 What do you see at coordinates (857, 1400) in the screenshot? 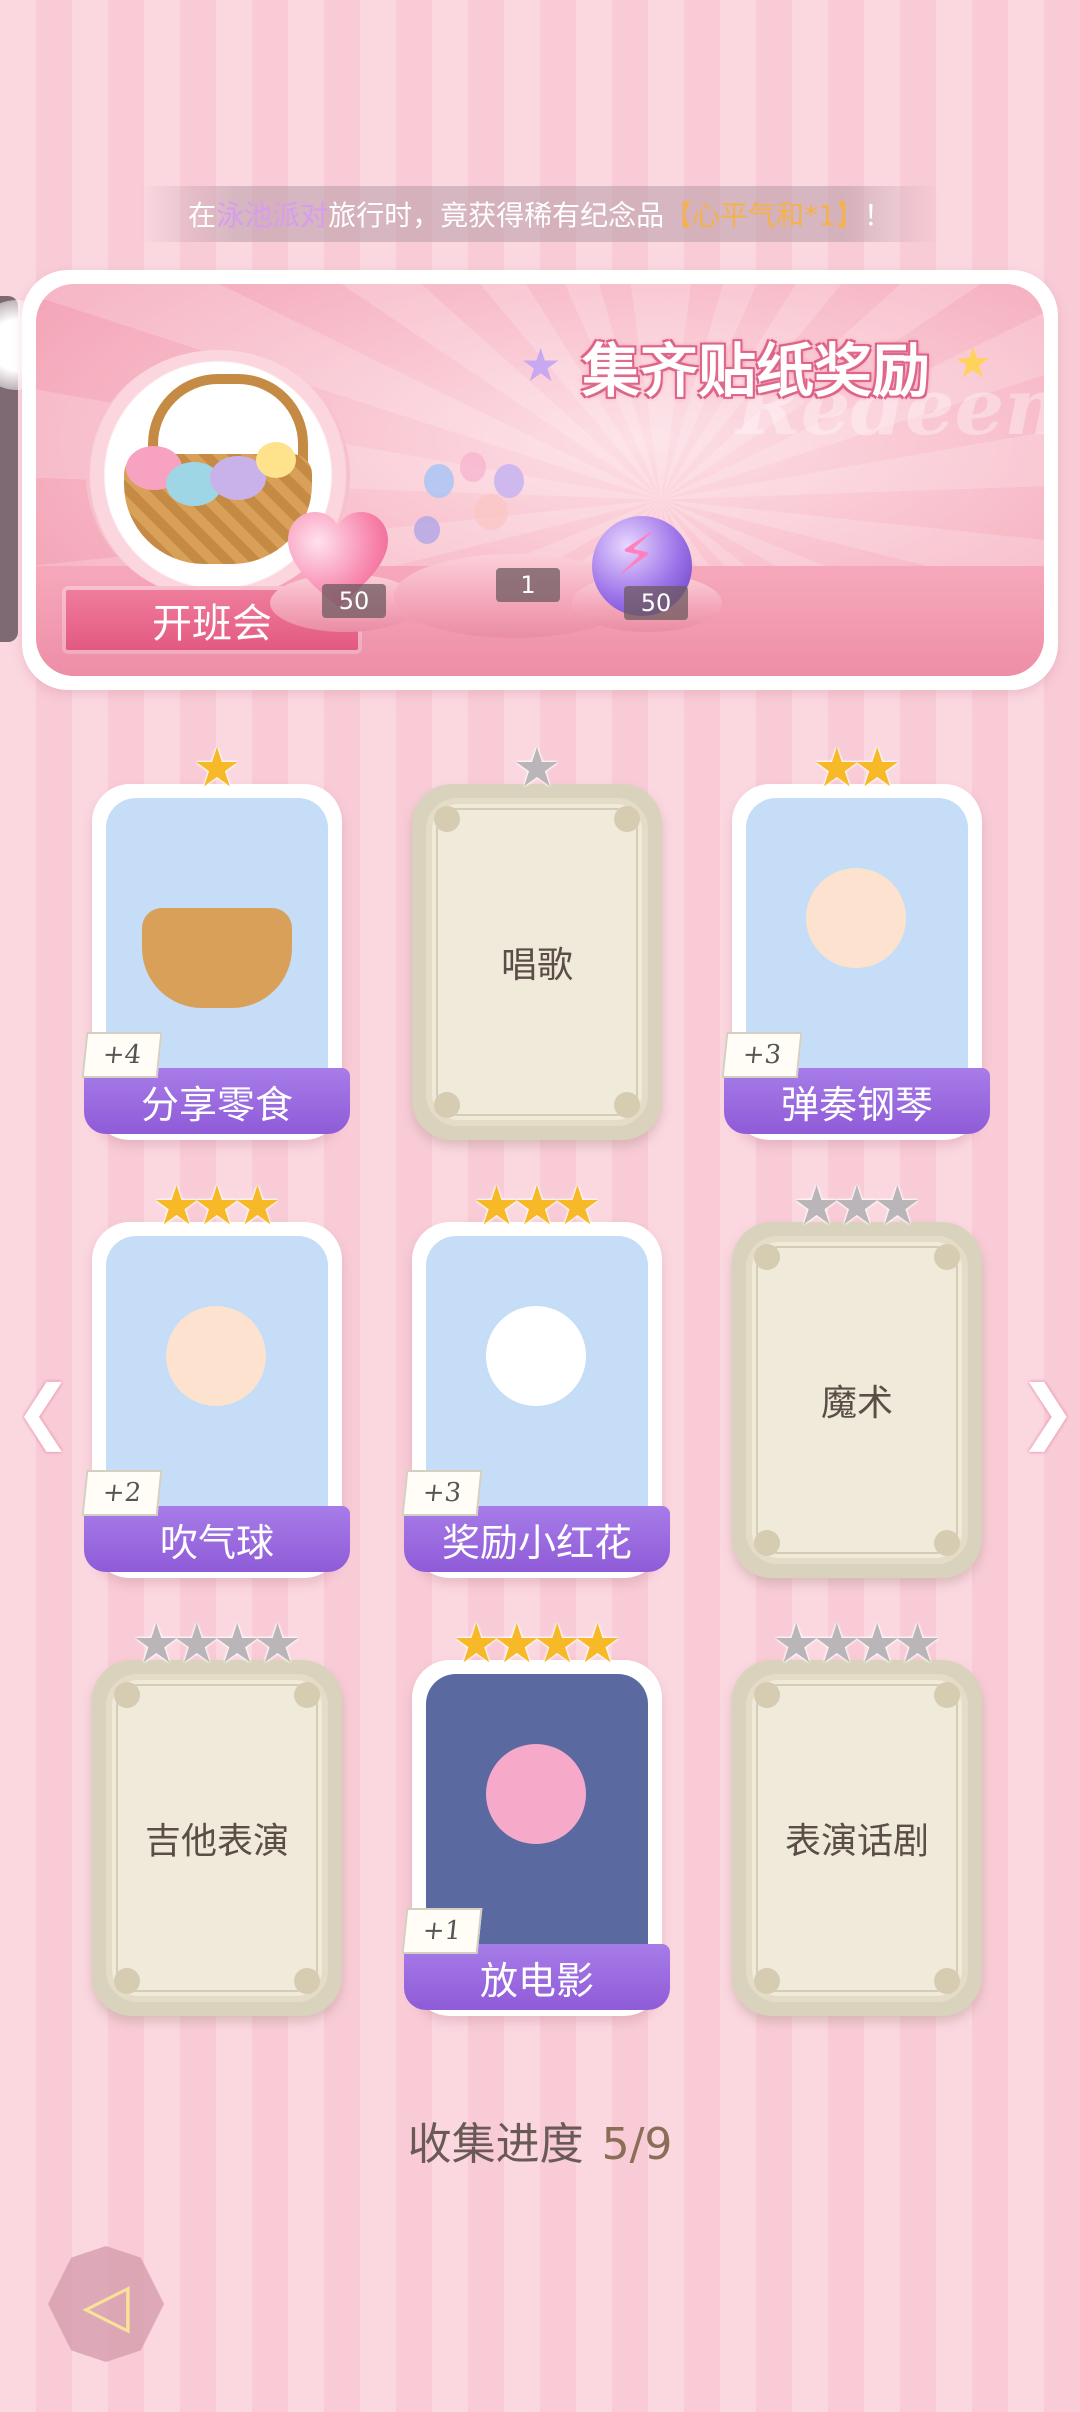
I see `locked-sticker-label: 魔术` at bounding box center [857, 1400].